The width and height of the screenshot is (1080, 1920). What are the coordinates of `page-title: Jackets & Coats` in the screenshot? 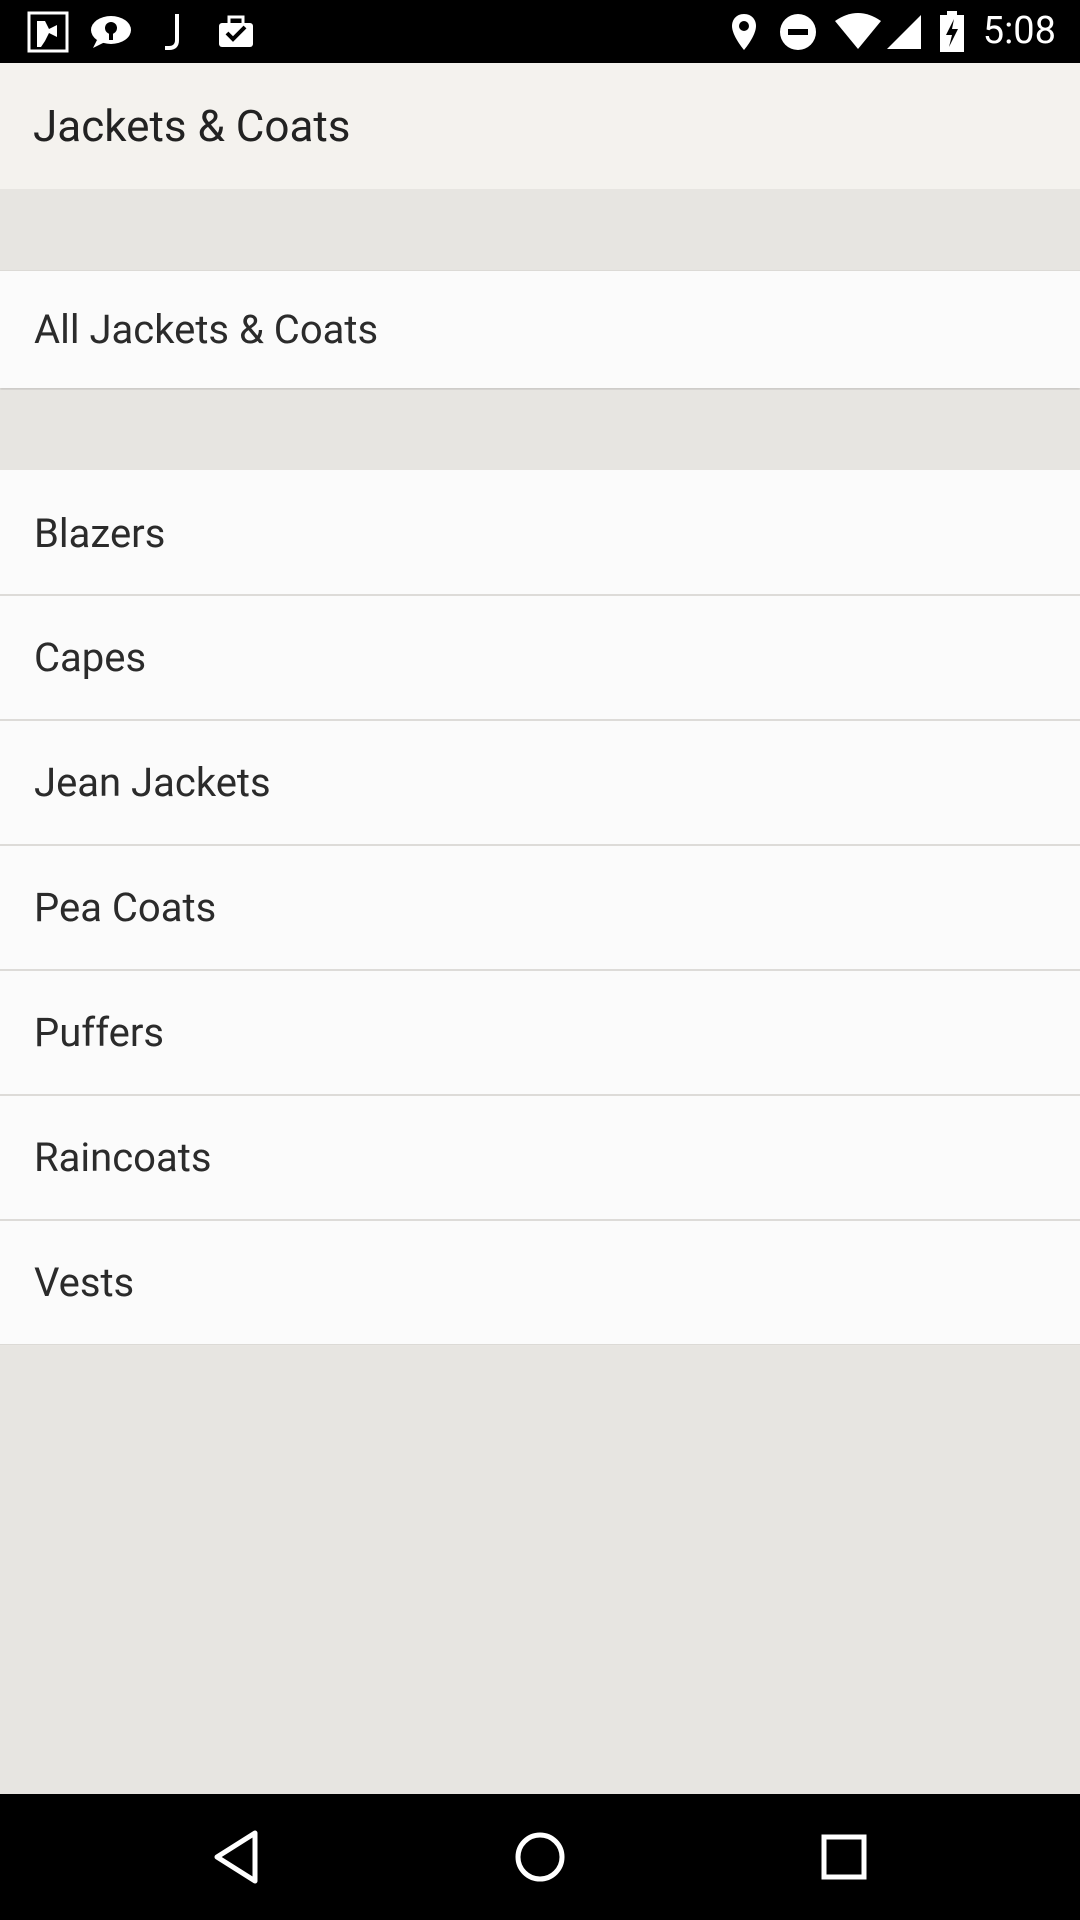 It's located at (192, 126).